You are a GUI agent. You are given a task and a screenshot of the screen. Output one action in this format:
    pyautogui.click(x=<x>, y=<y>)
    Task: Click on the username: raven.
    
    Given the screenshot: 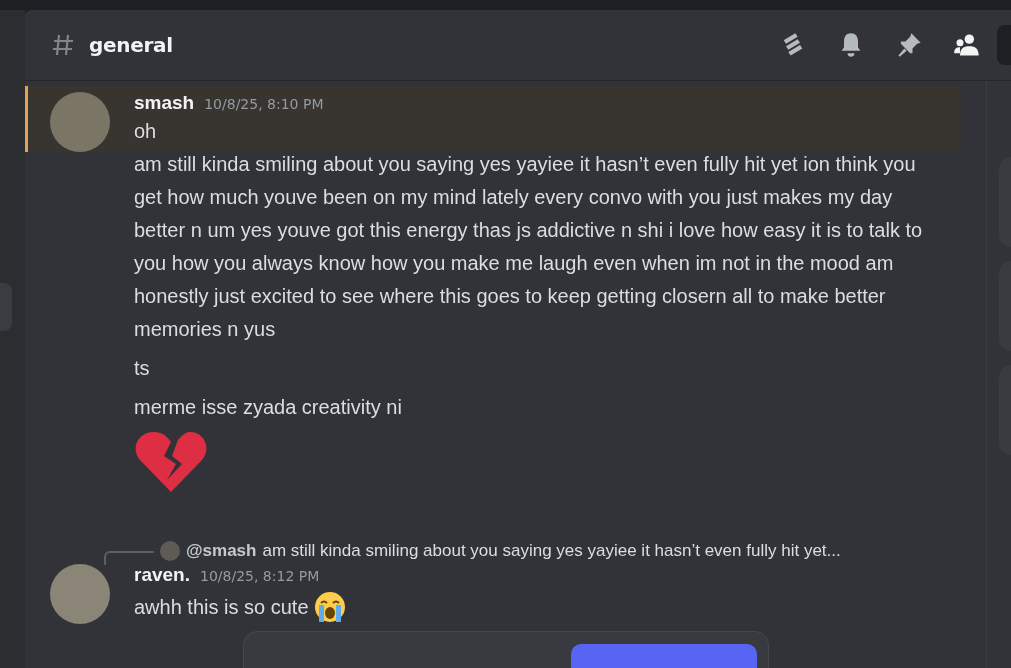 What is the action you would take?
    pyautogui.click(x=162, y=575)
    